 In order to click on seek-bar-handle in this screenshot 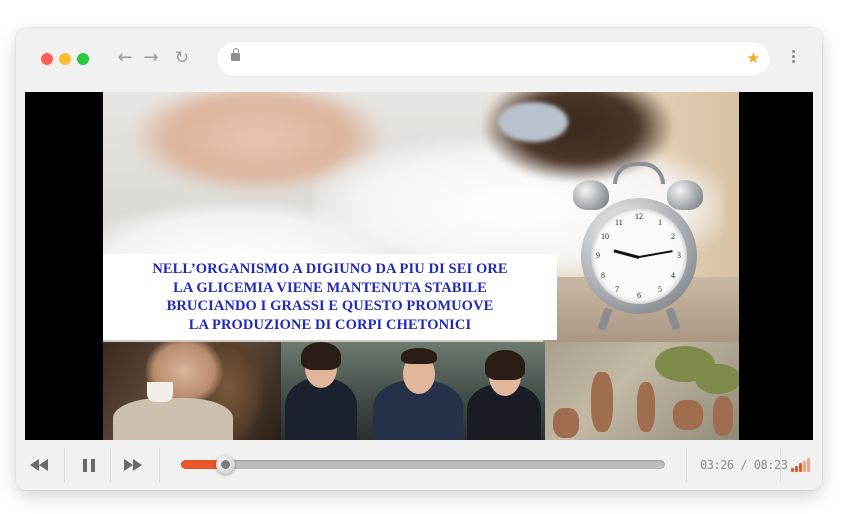, I will do `click(225, 464)`.